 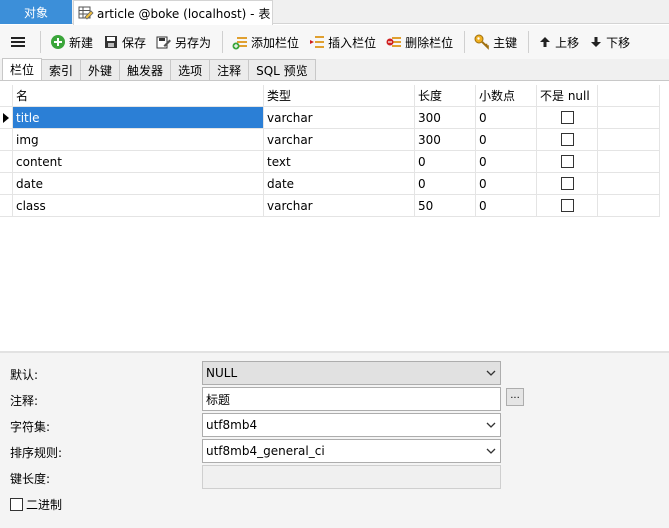 I want to click on default-label: 默认:, so click(x=24, y=375).